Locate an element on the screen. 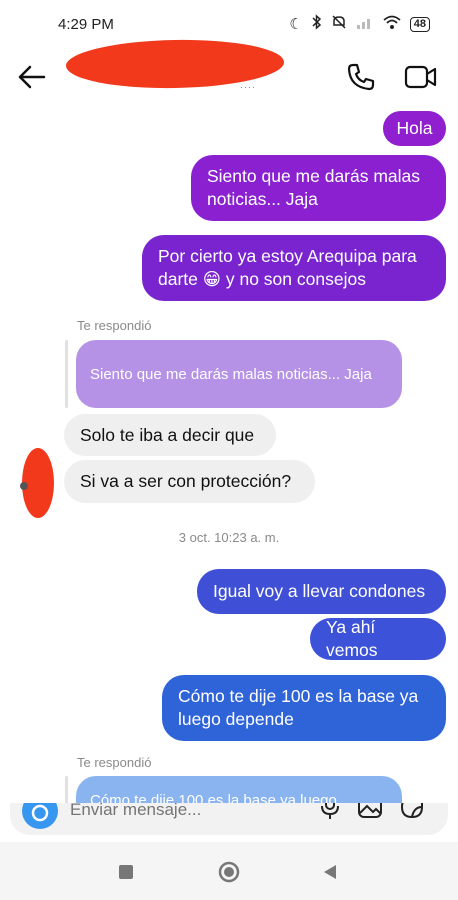 The image size is (458, 900). system-navigation-bar is located at coordinates (229, 871).